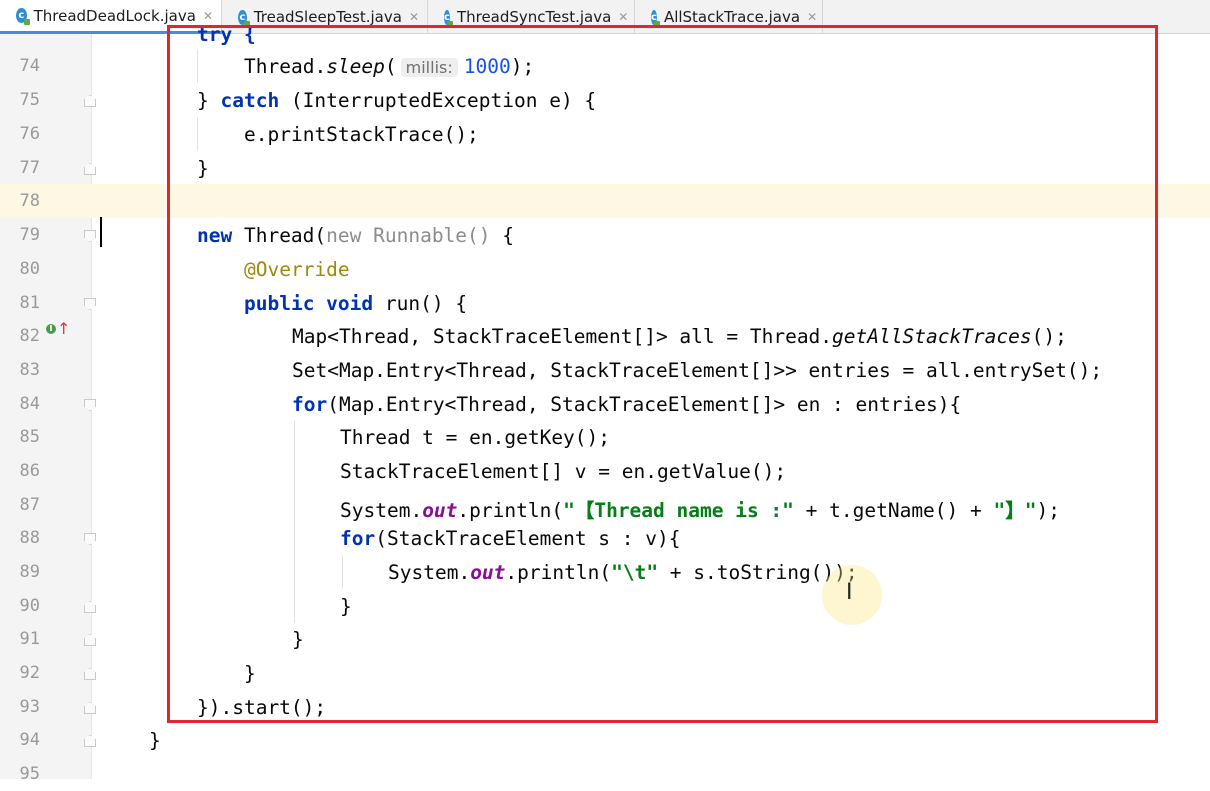  Describe the element at coordinates (29, 538) in the screenshot. I see `line-number: 88` at that location.